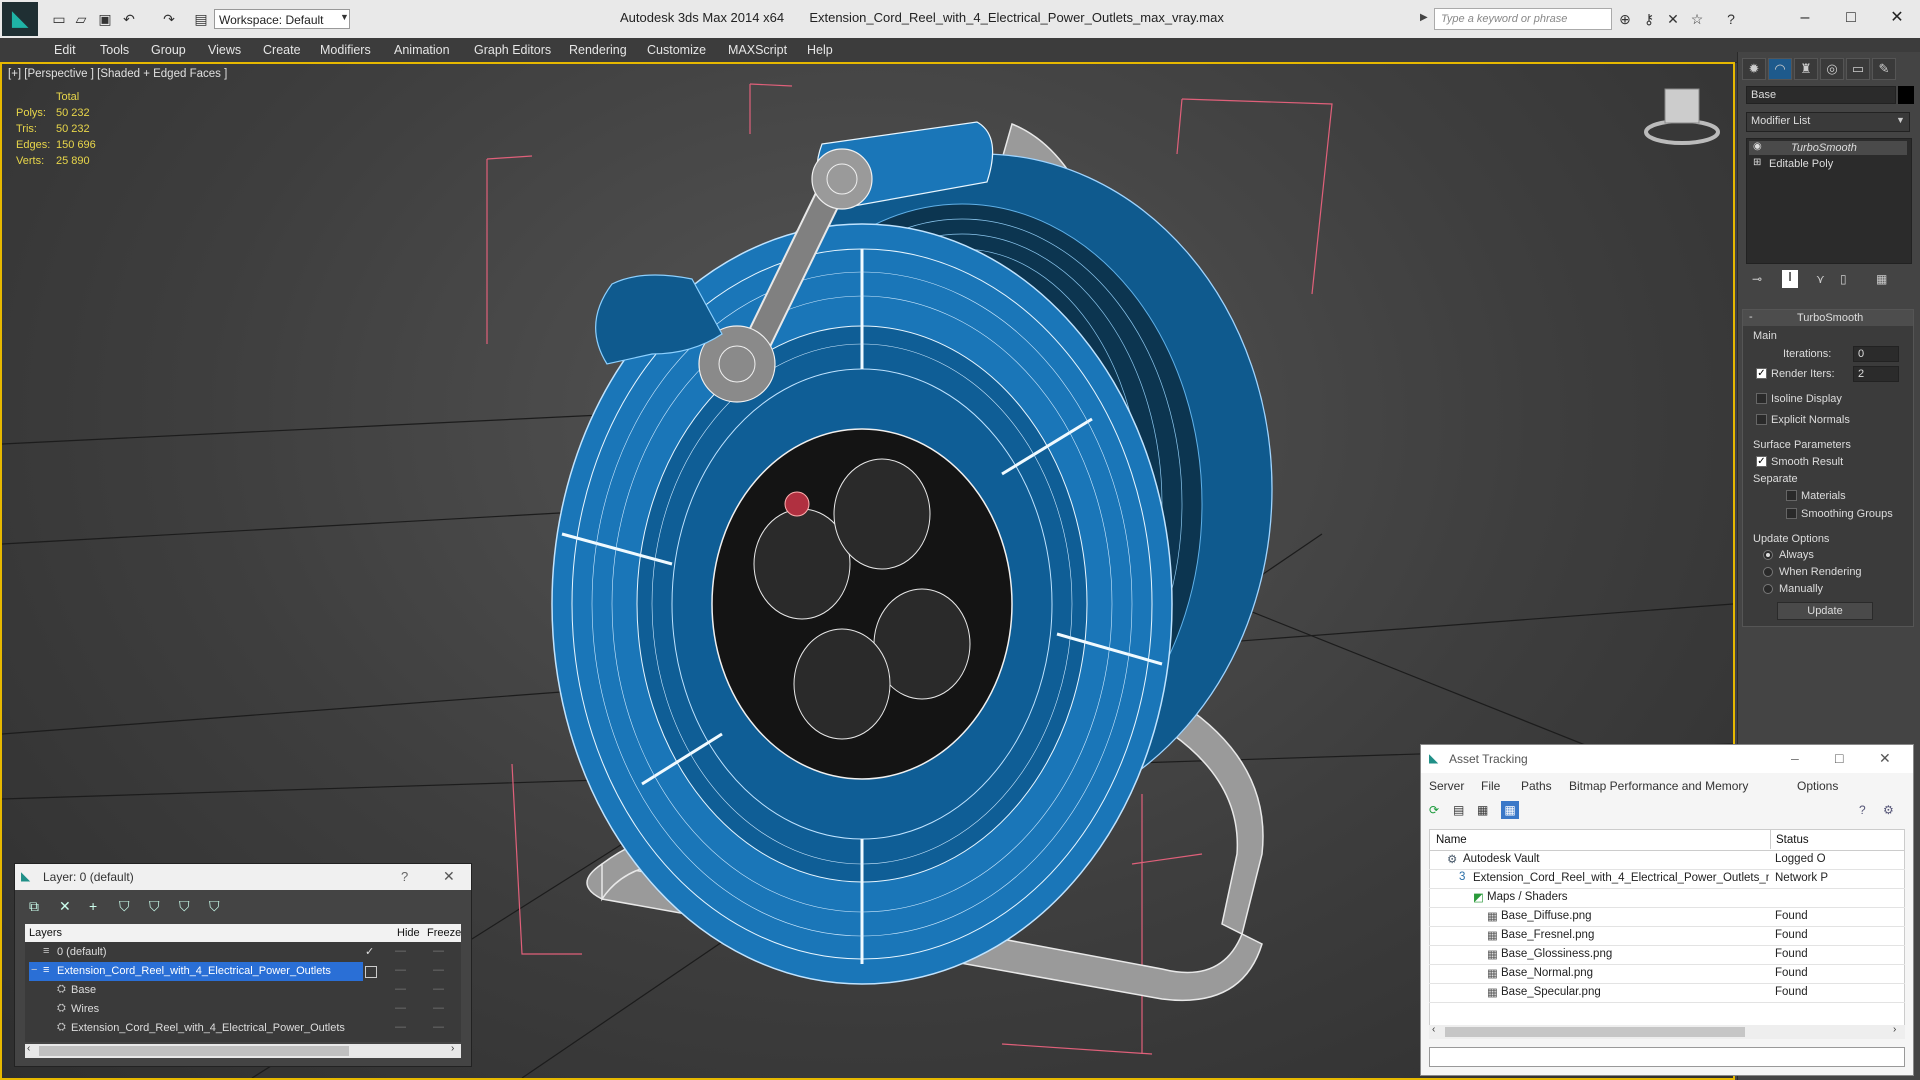 The height and width of the screenshot is (1080, 1920). Describe the element at coordinates (1876, 354) in the screenshot. I see `iterations-spinner: 0` at that location.